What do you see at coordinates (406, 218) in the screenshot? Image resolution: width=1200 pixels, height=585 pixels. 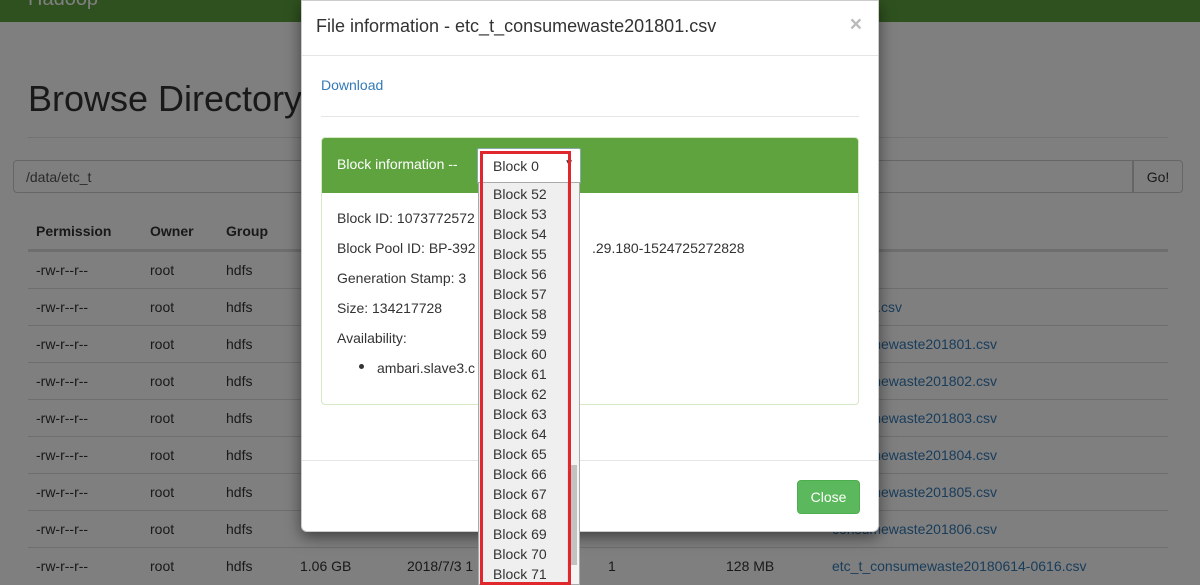 I see `block-id: Block ID: 1073772572` at bounding box center [406, 218].